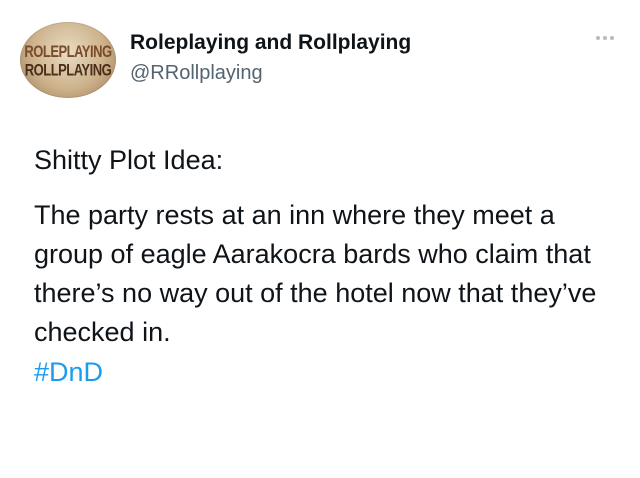 The width and height of the screenshot is (640, 478). Describe the element at coordinates (608, 38) in the screenshot. I see `more-dots-icon` at that location.